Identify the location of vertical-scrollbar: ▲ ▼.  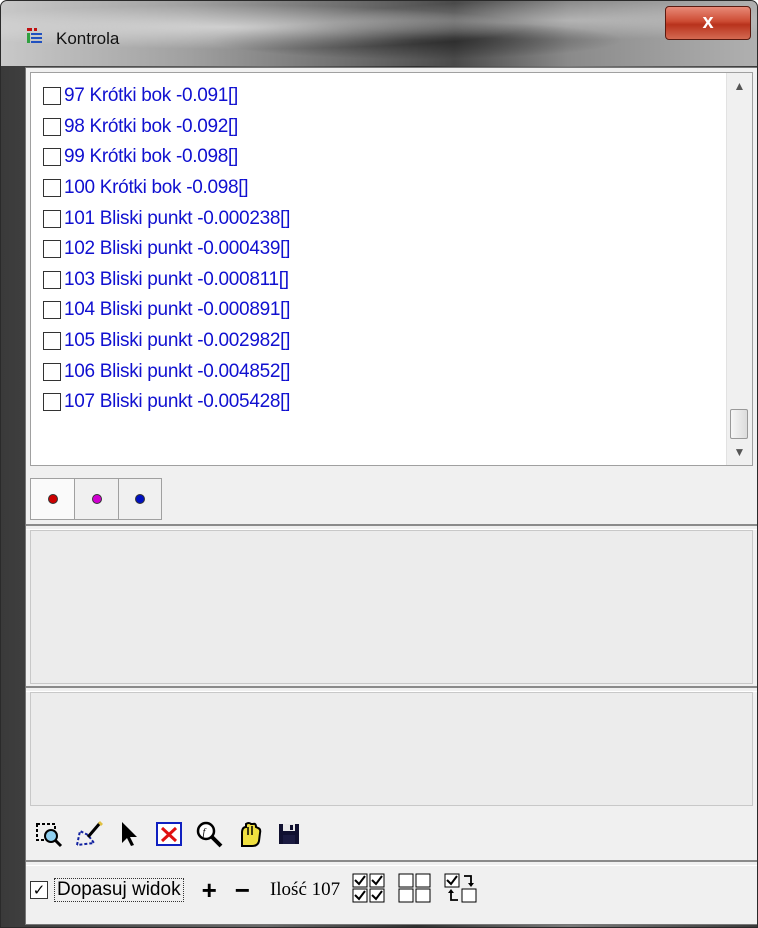
(739, 269).